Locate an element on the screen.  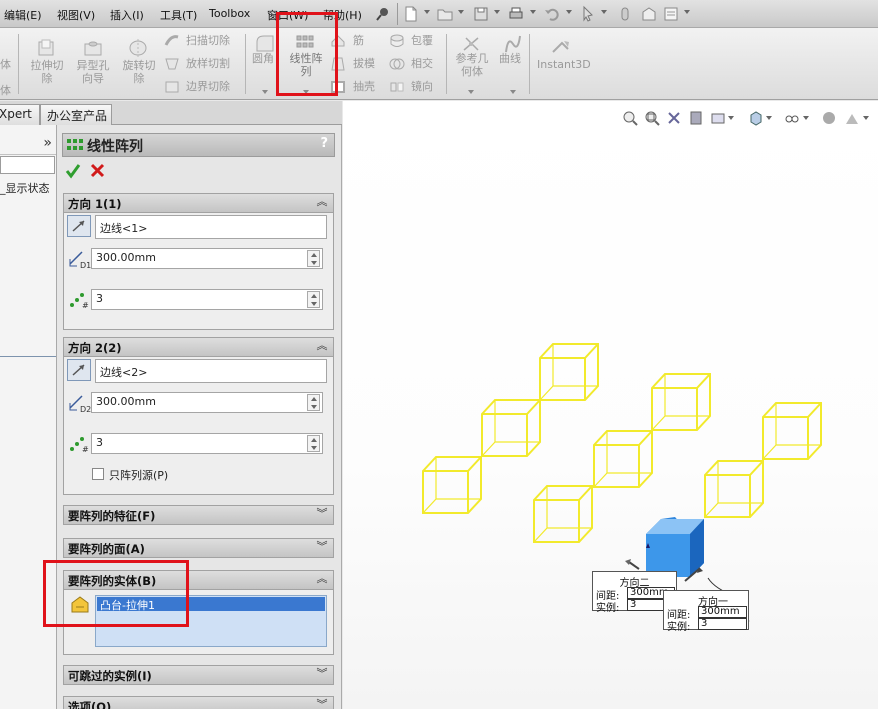
select-dropdown-arrow is located at coordinates (604, 12).